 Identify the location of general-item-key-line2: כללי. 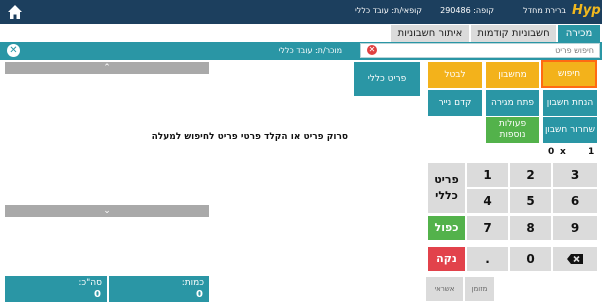
(446, 195).